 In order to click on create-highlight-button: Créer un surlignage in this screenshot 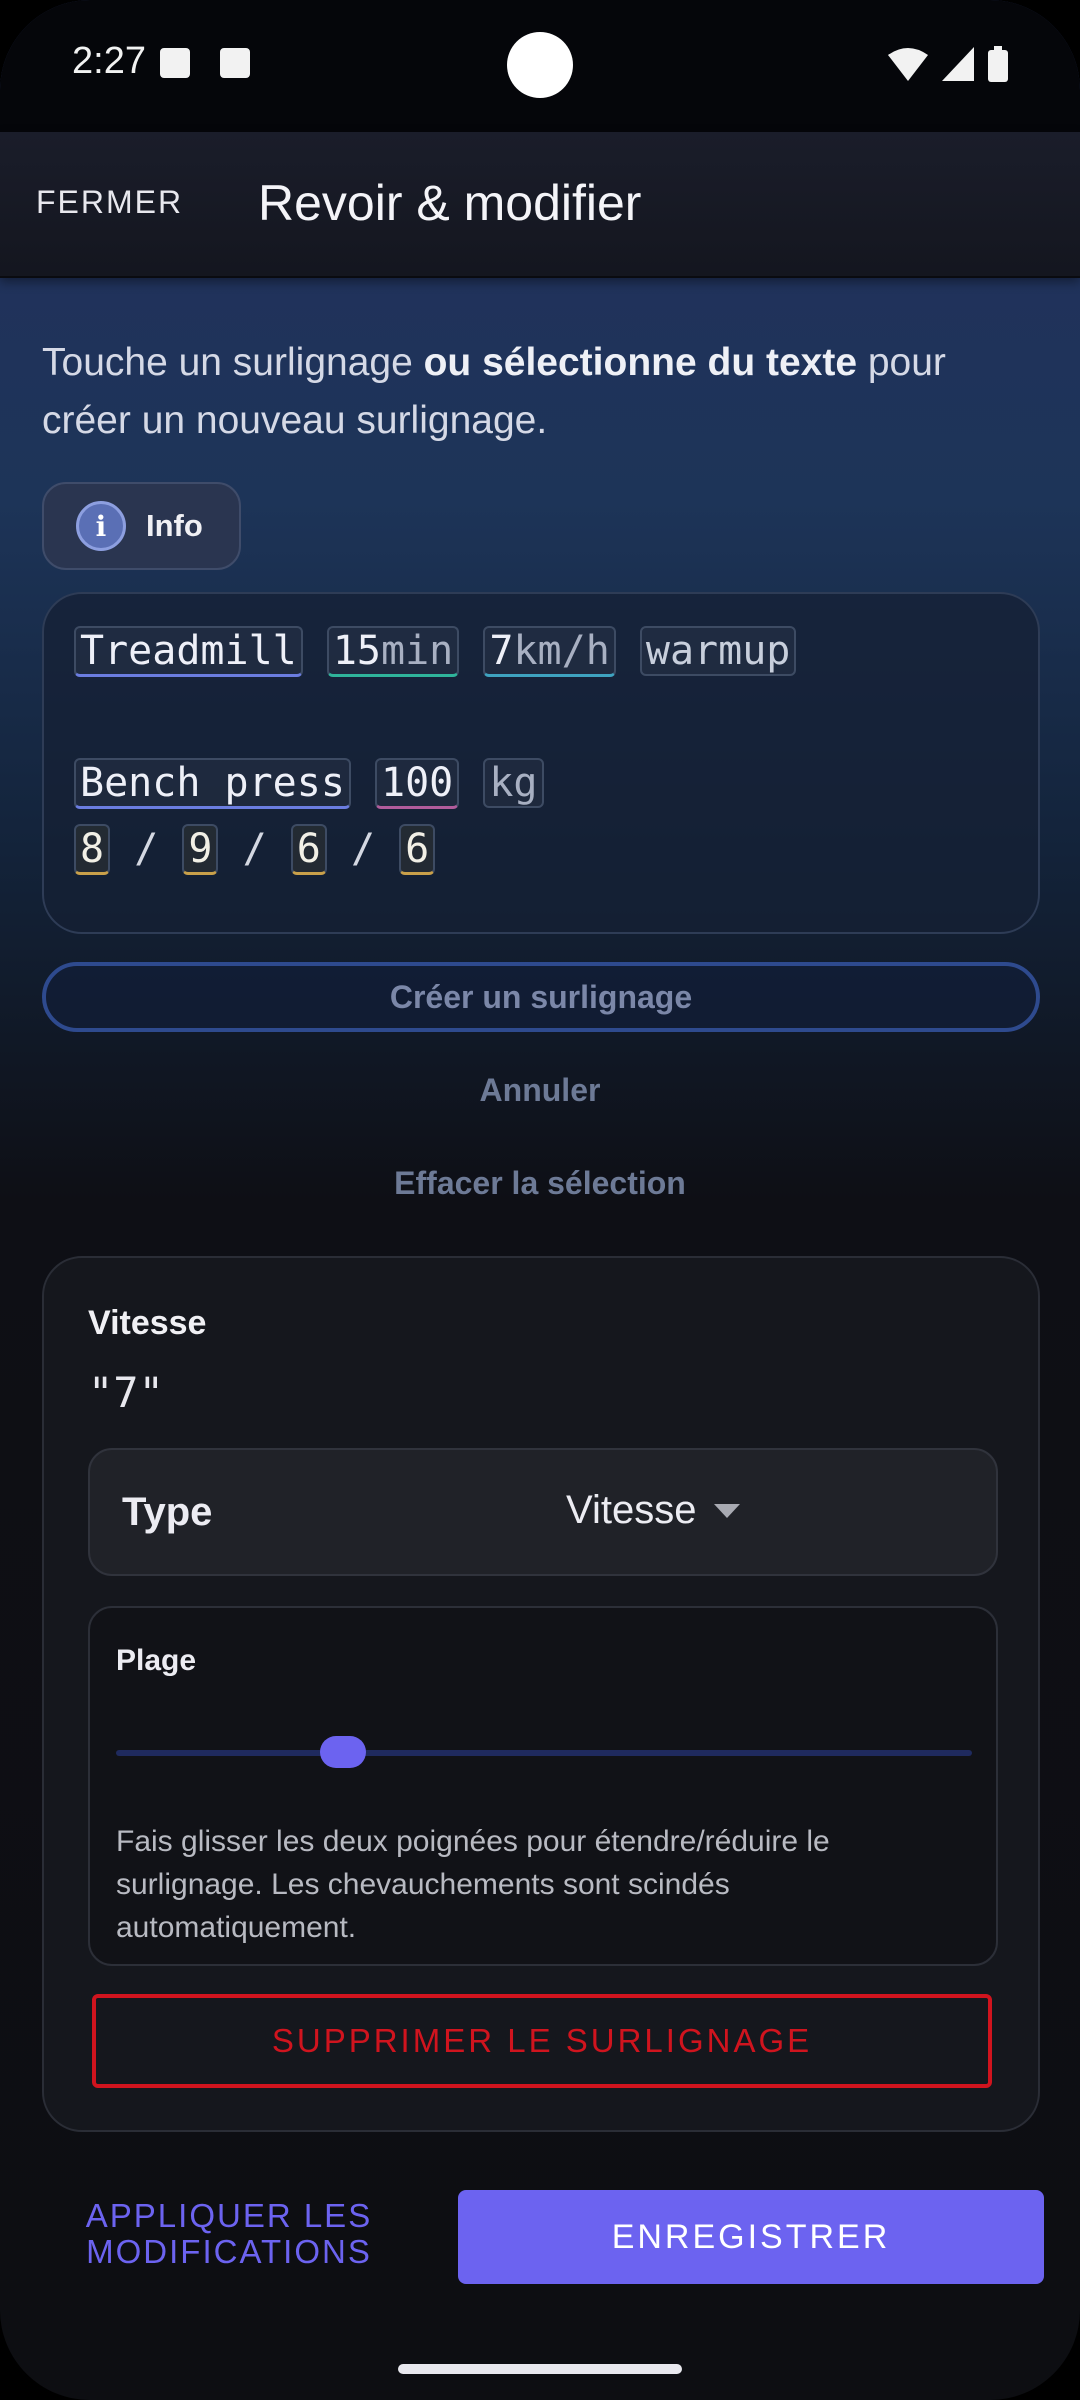, I will do `click(541, 997)`.